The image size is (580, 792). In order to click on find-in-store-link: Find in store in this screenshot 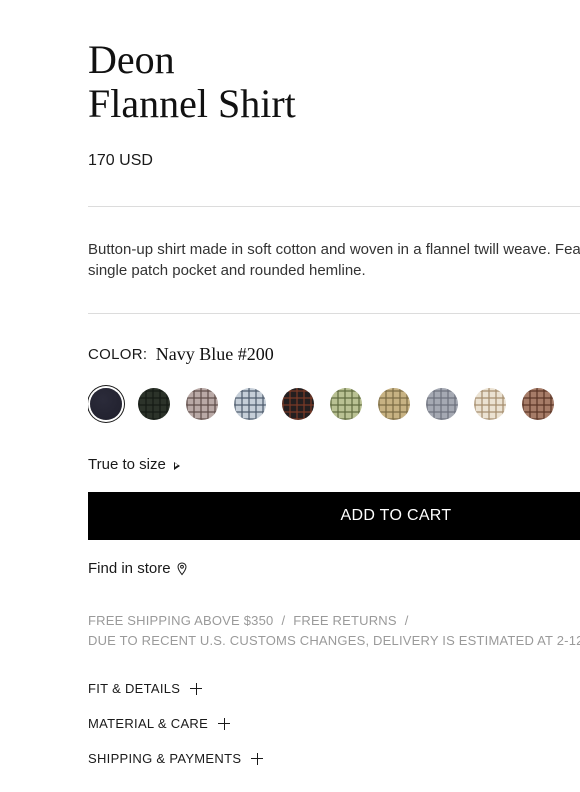, I will do `click(137, 568)`.